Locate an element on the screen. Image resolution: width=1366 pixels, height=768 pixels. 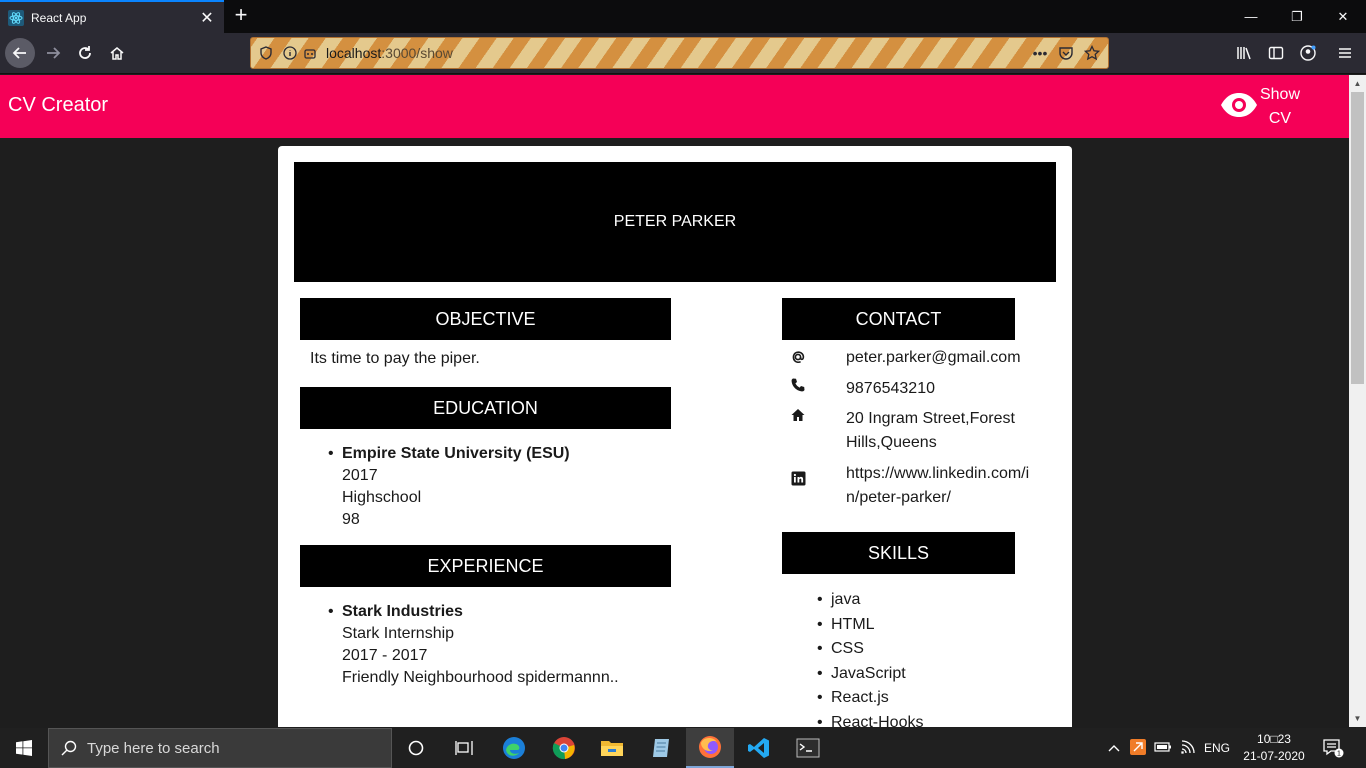
language-indicator: ENG is located at coordinates (1217, 748).